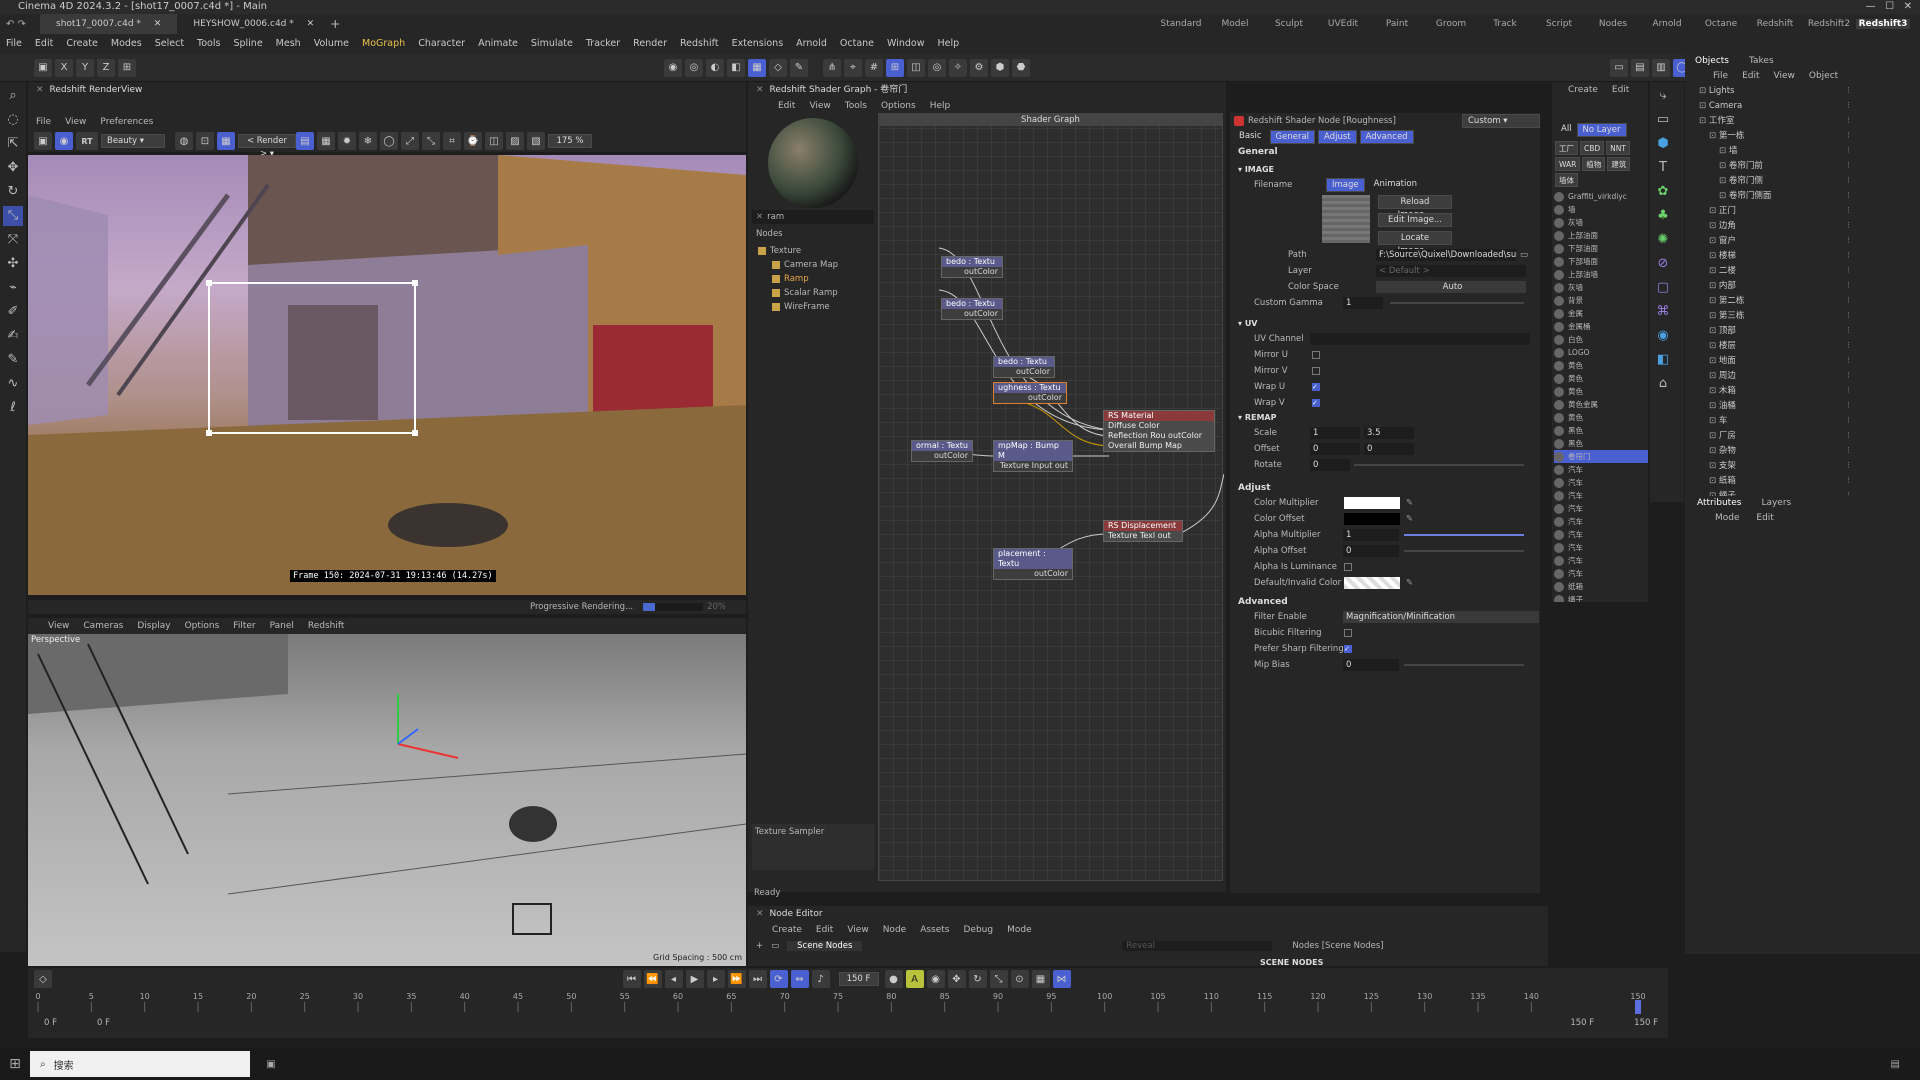 The image size is (1920, 1080). What do you see at coordinates (1601, 326) in the screenshot?
I see `material-item: 金属桶` at bounding box center [1601, 326].